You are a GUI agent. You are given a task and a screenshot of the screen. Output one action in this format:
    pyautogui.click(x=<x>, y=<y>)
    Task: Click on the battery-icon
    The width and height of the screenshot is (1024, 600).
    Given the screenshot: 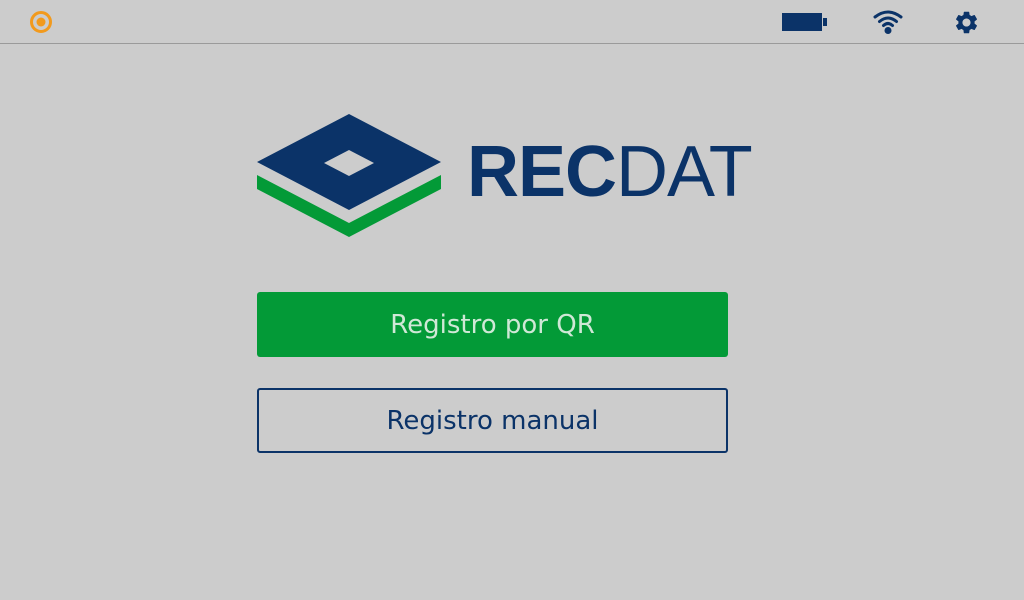 What is the action you would take?
    pyautogui.click(x=805, y=22)
    